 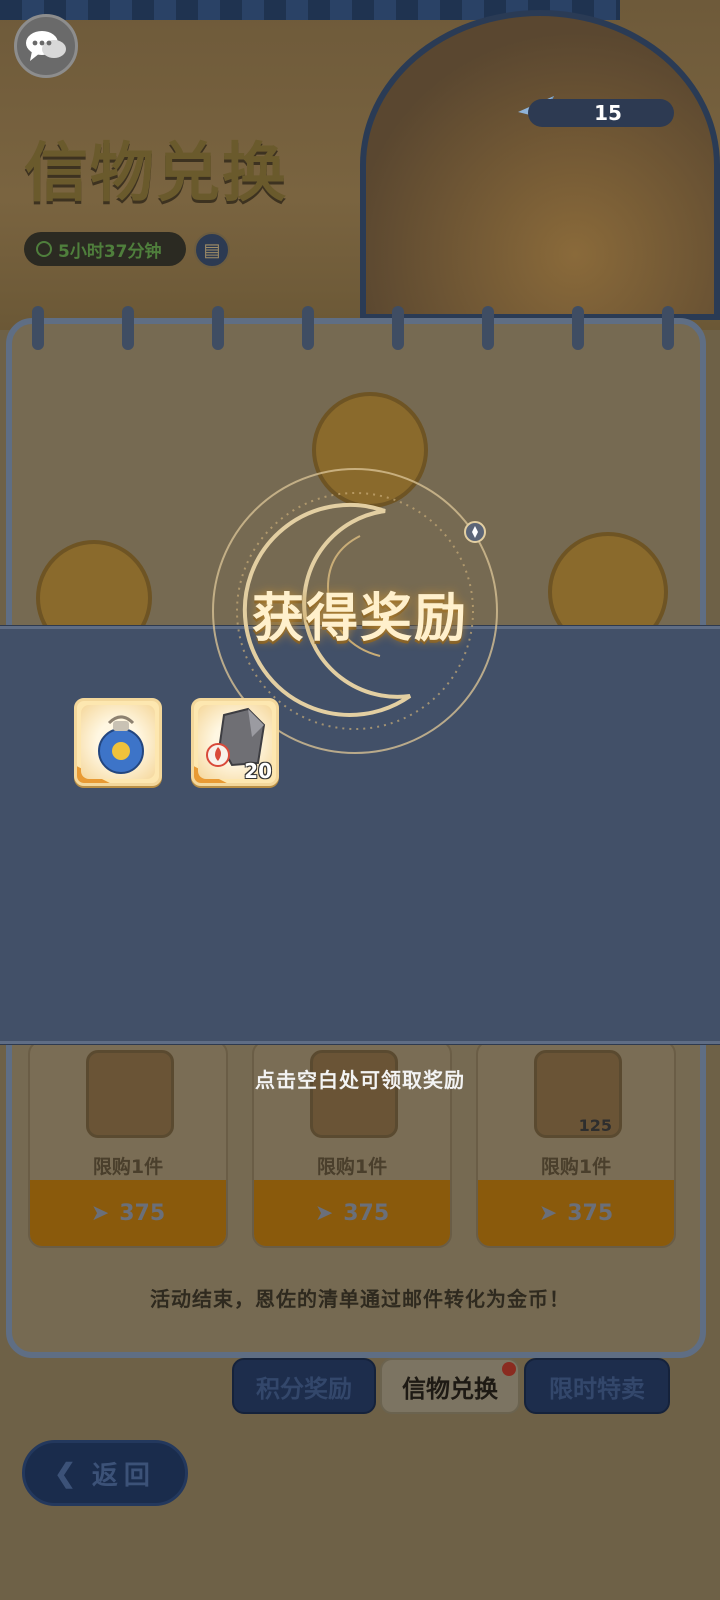 I want to click on item-quantity: 125, so click(x=595, y=1125).